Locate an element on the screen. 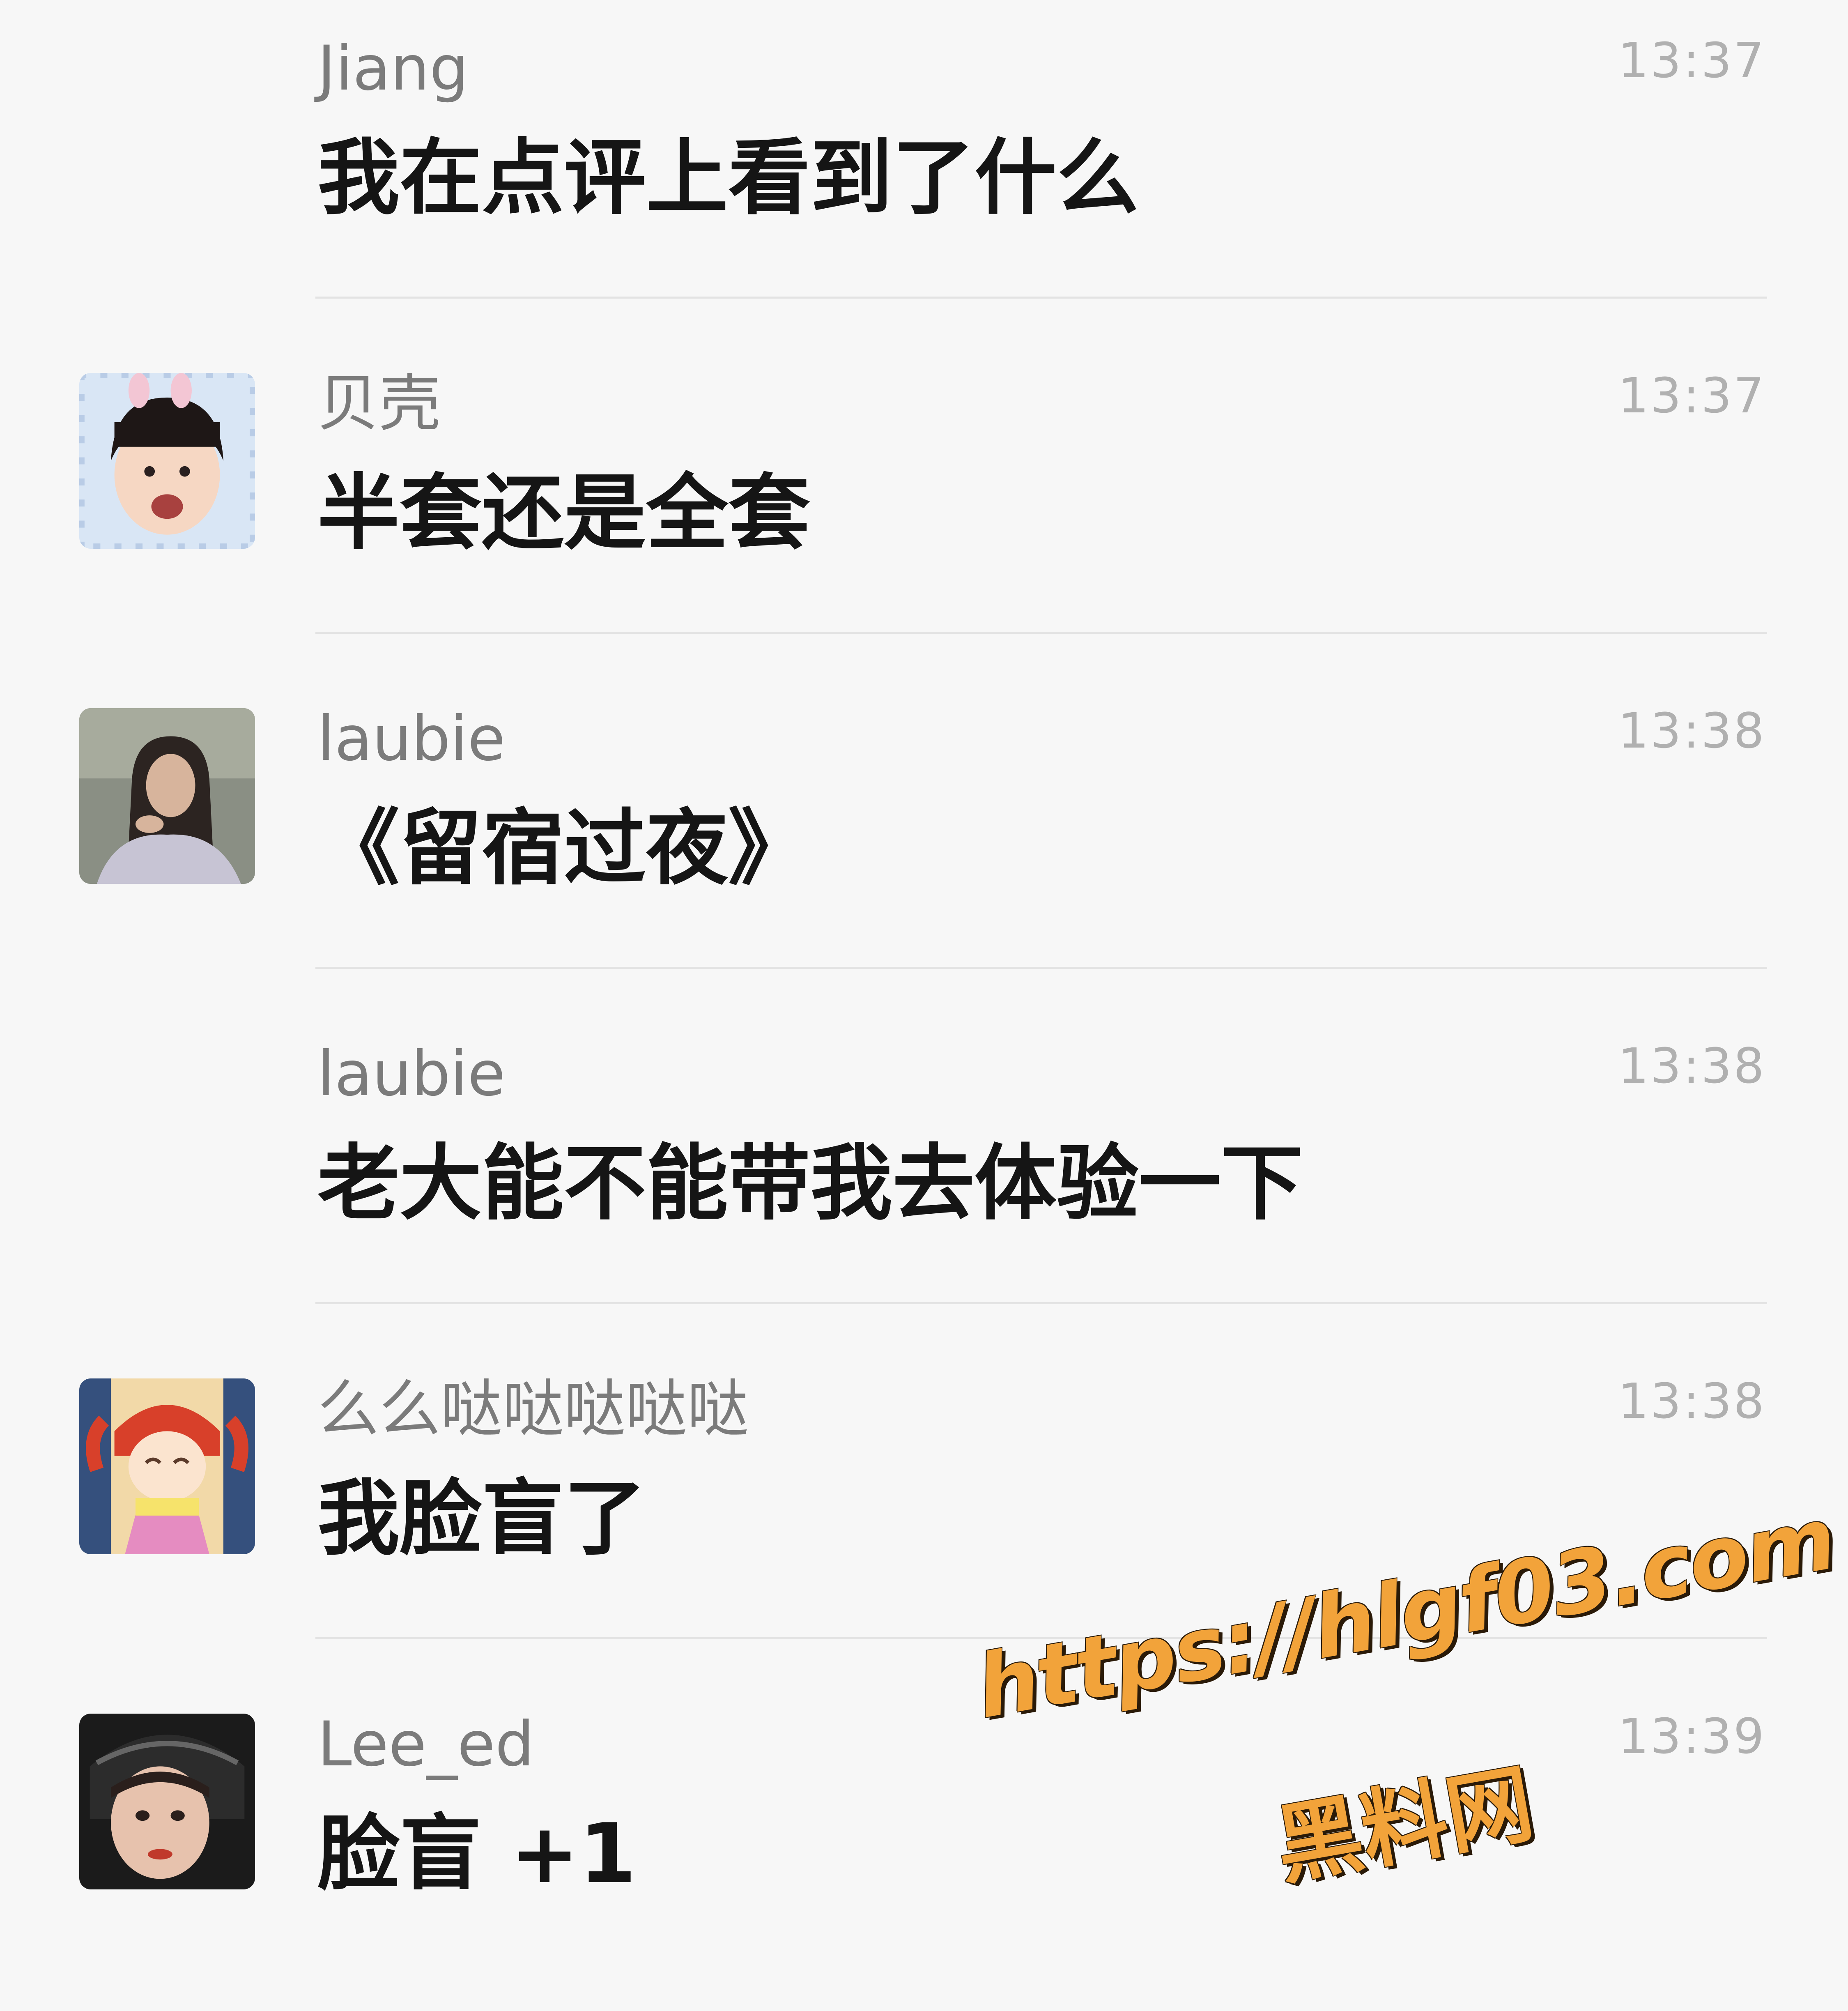 Image resolution: width=1848 pixels, height=2011 pixels. sender-name: Lee_ed is located at coordinates (425, 1744).